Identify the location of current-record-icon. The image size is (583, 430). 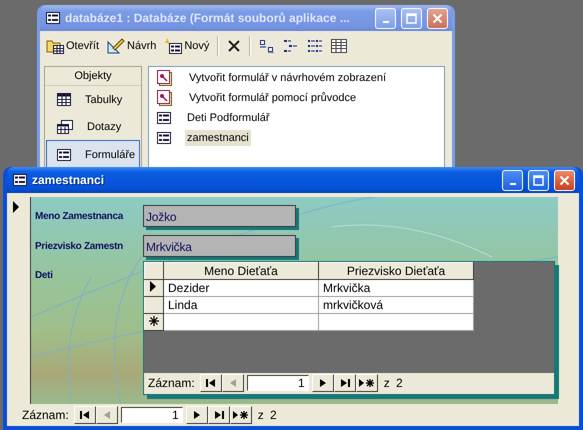
(16, 207).